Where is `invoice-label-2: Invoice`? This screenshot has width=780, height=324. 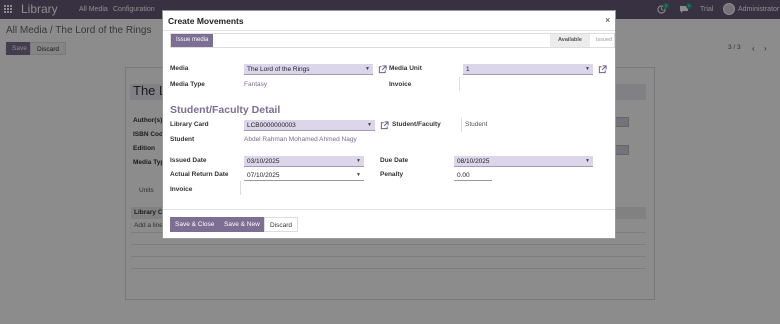 invoice-label-2: Invoice is located at coordinates (181, 189).